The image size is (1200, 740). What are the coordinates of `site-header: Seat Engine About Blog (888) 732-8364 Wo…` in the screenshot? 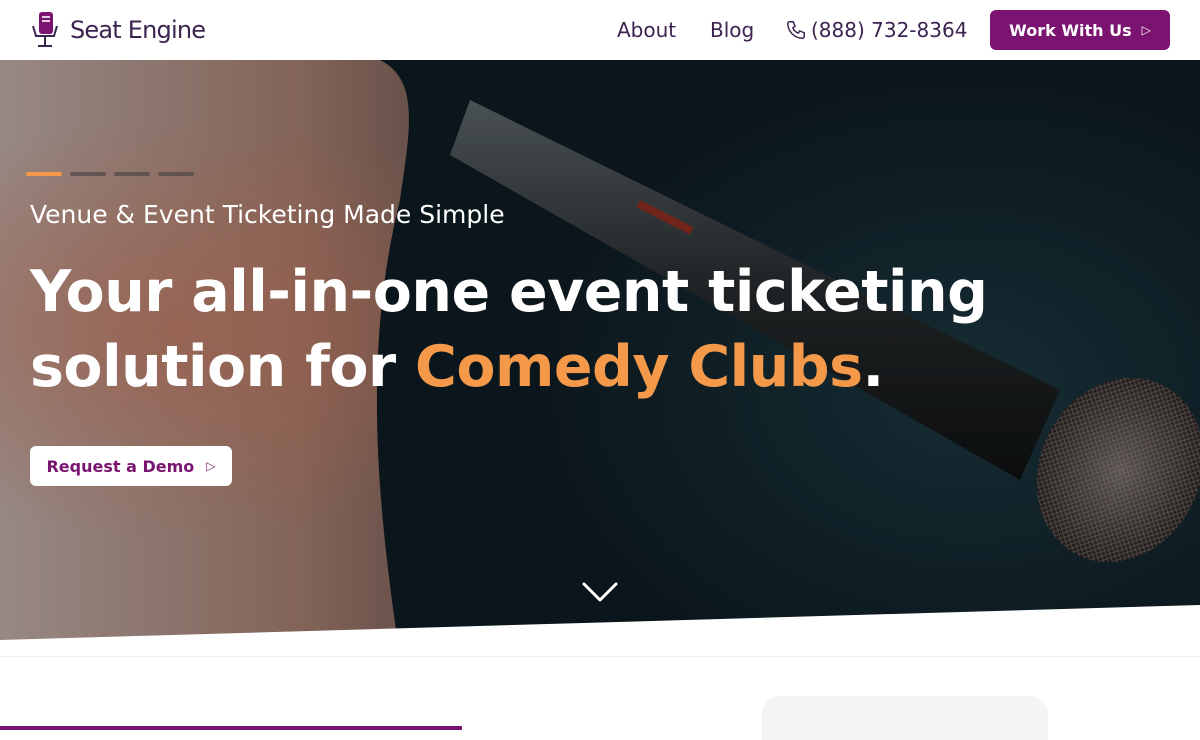 It's located at (600, 30).